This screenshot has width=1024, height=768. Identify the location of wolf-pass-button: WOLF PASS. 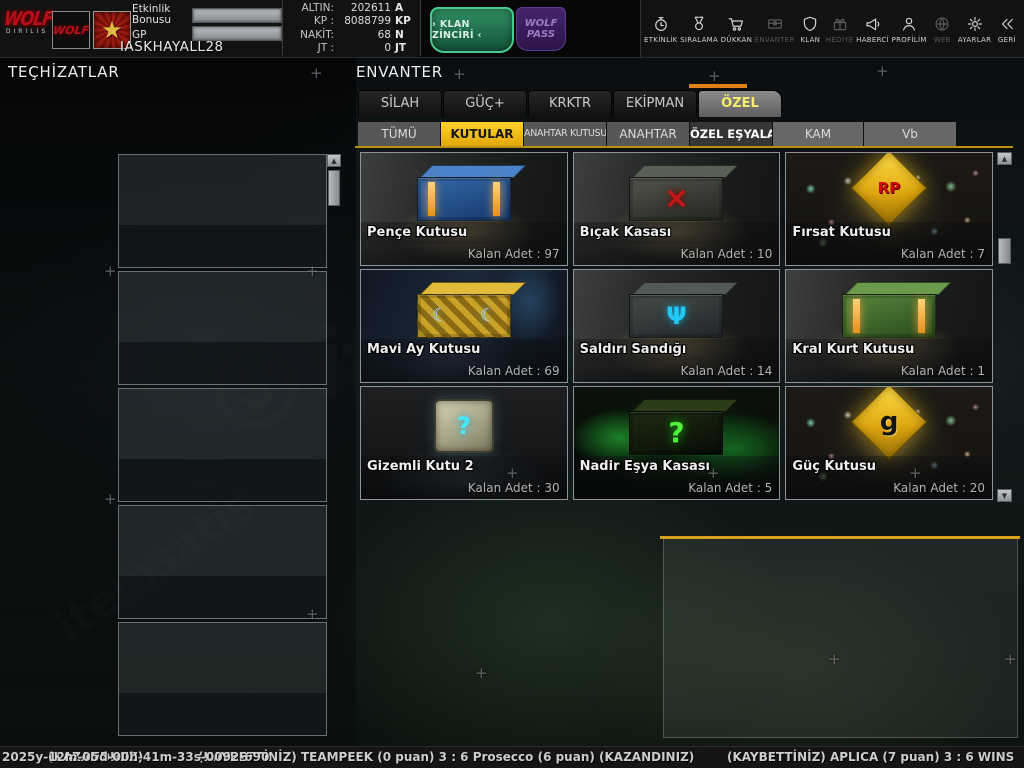
(541, 29).